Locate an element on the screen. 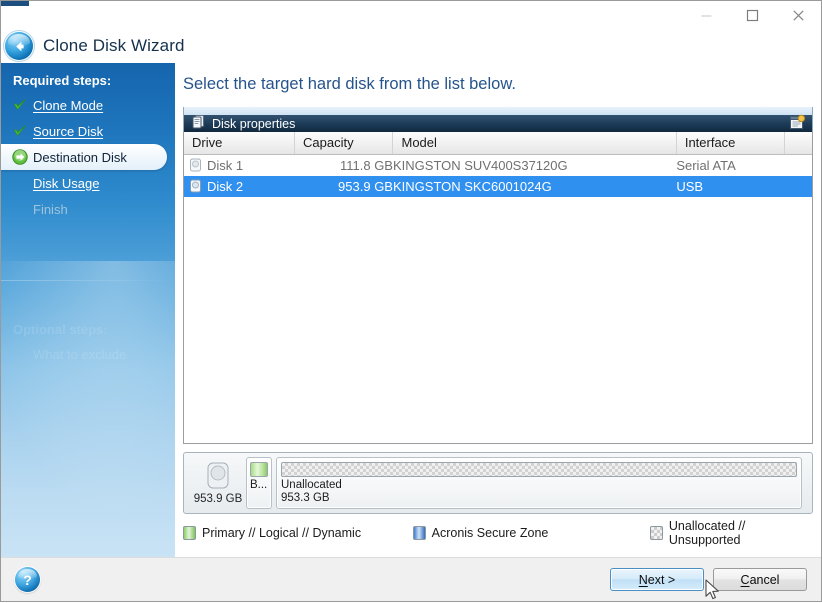 Image resolution: width=822 pixels, height=603 pixels. sidebar-item-destination-disk: Destination Disk is located at coordinates (84, 157).